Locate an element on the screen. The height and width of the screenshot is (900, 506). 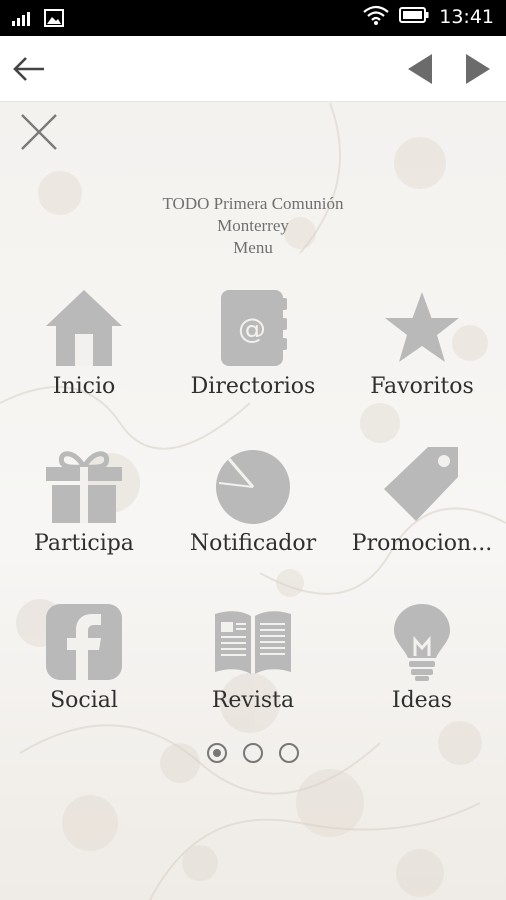
status-bar: 13:41 is located at coordinates (253, 18).